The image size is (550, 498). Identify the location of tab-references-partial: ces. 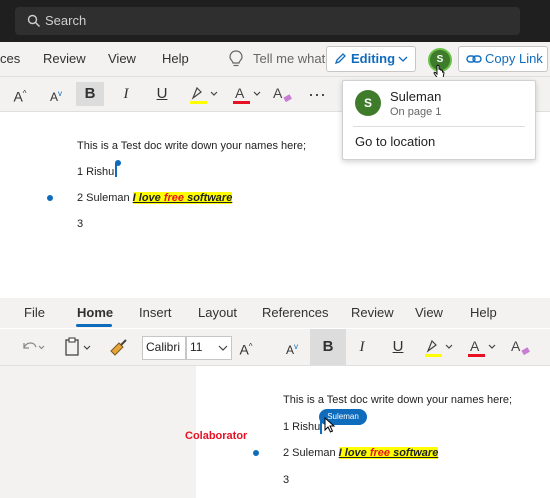
(10, 58).